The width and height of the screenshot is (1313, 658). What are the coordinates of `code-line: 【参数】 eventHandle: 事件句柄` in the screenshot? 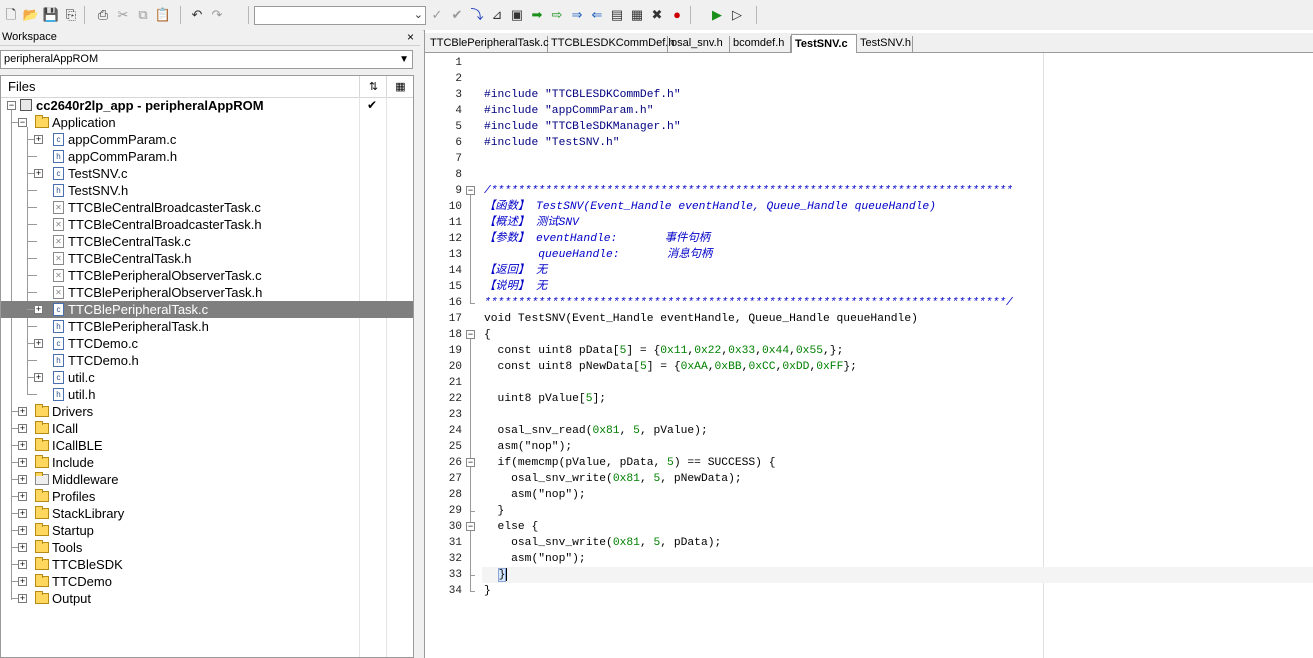 It's located at (597, 239).